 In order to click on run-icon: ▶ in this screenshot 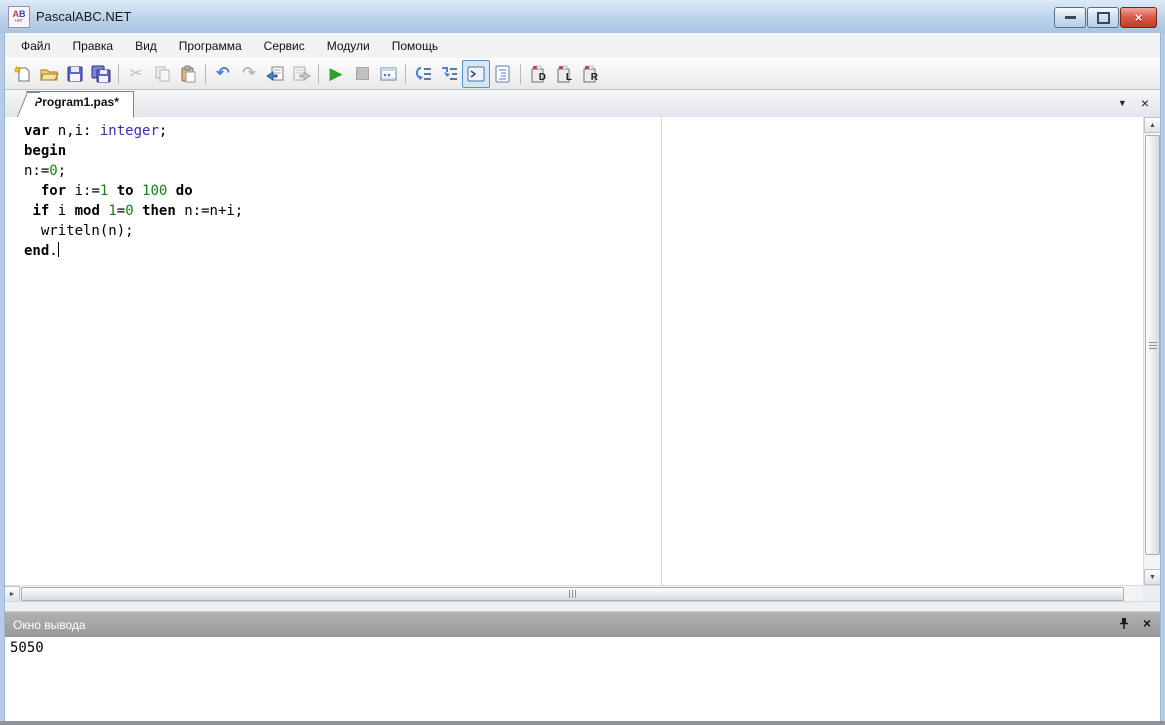, I will do `click(336, 74)`.